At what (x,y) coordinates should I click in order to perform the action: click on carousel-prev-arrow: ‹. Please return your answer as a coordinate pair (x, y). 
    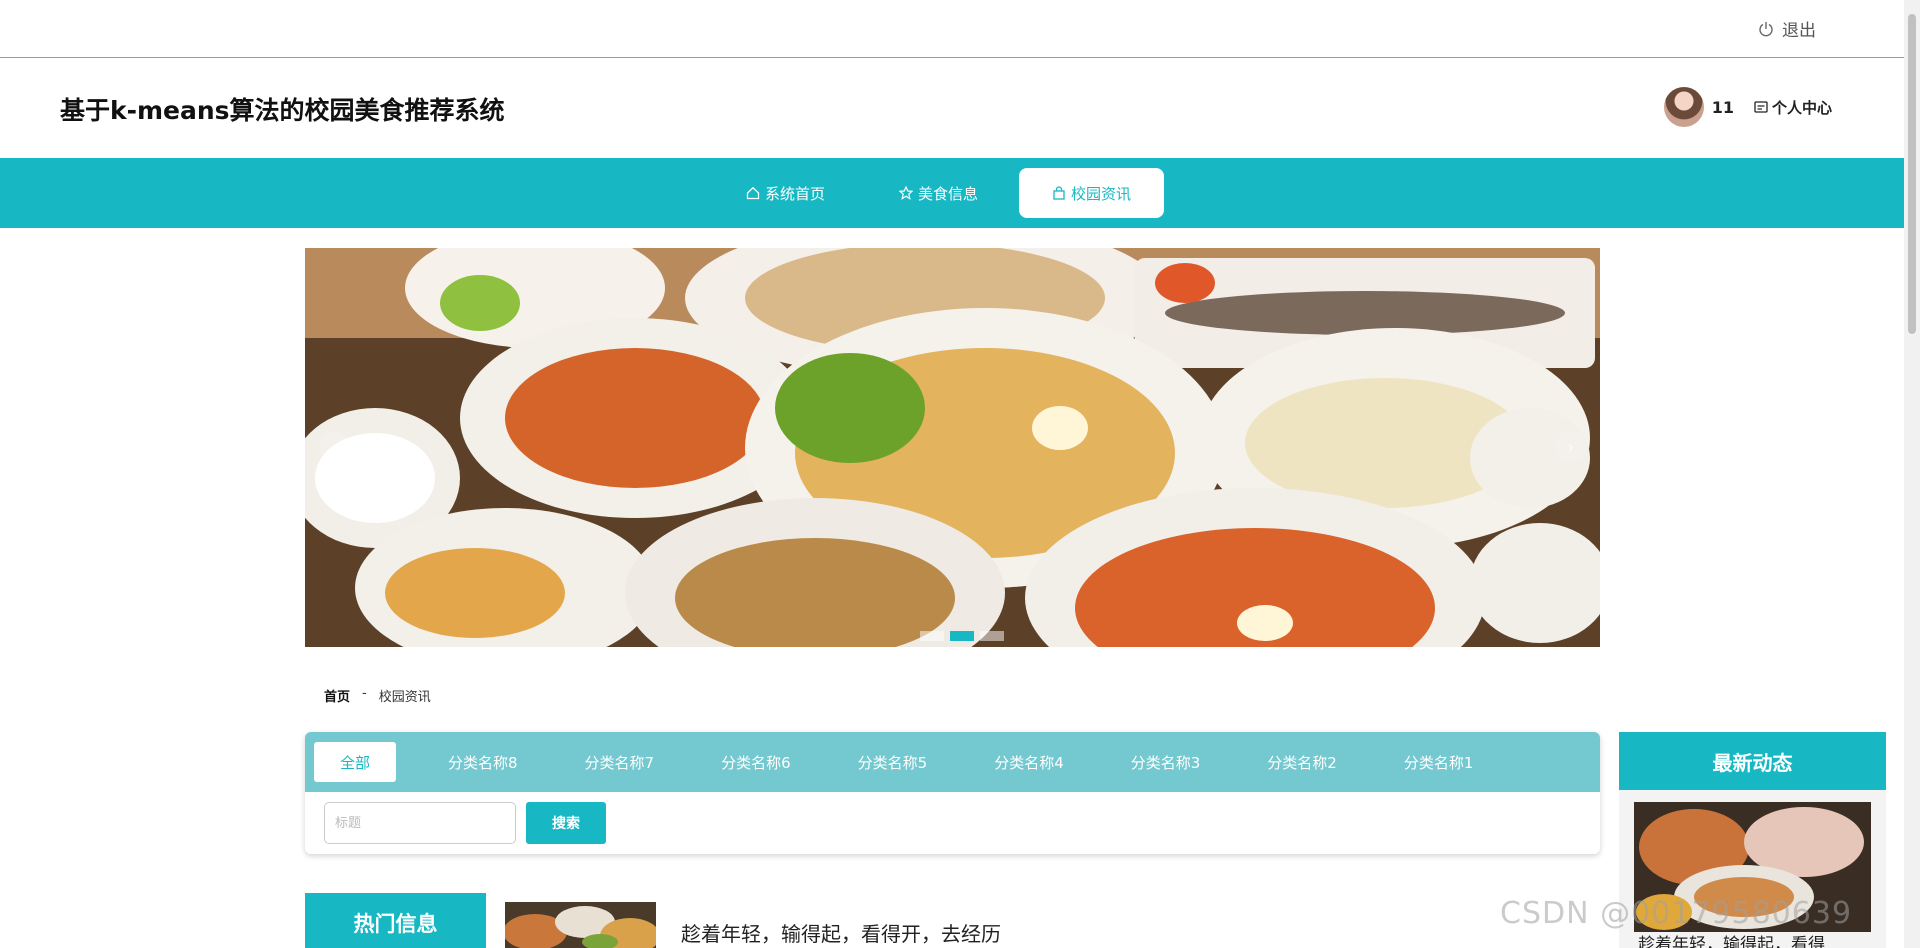
    Looking at the image, I should click on (334, 447).